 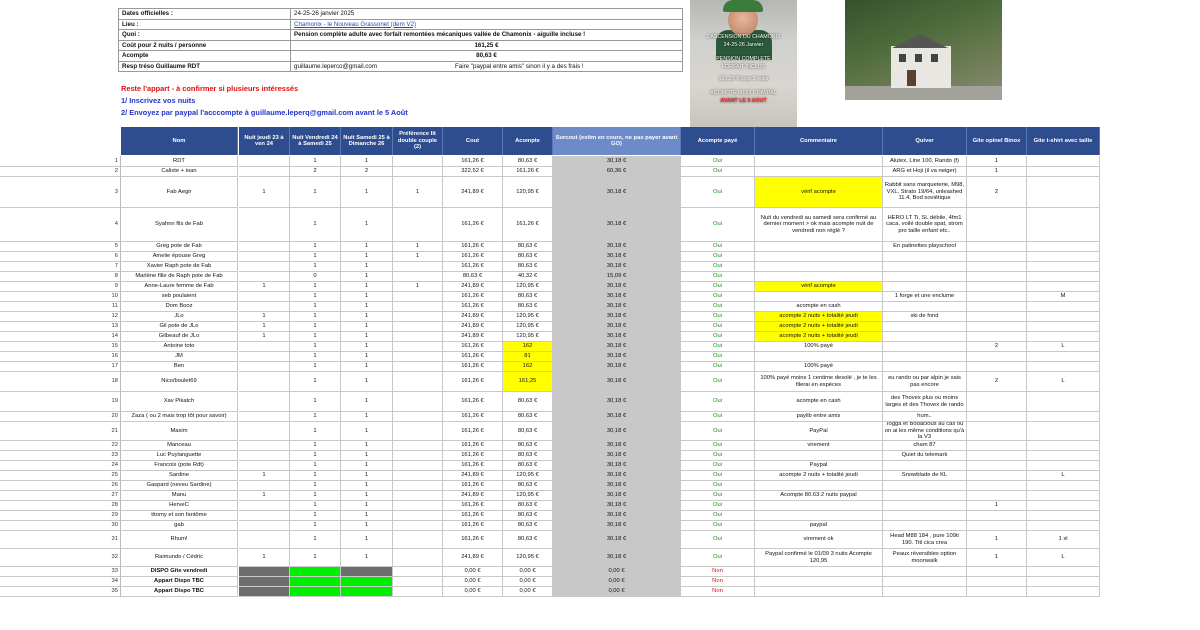 I want to click on cell-nom: Zaza ( ou 2 mais trop tôt pour savoir), so click(x=179, y=417).